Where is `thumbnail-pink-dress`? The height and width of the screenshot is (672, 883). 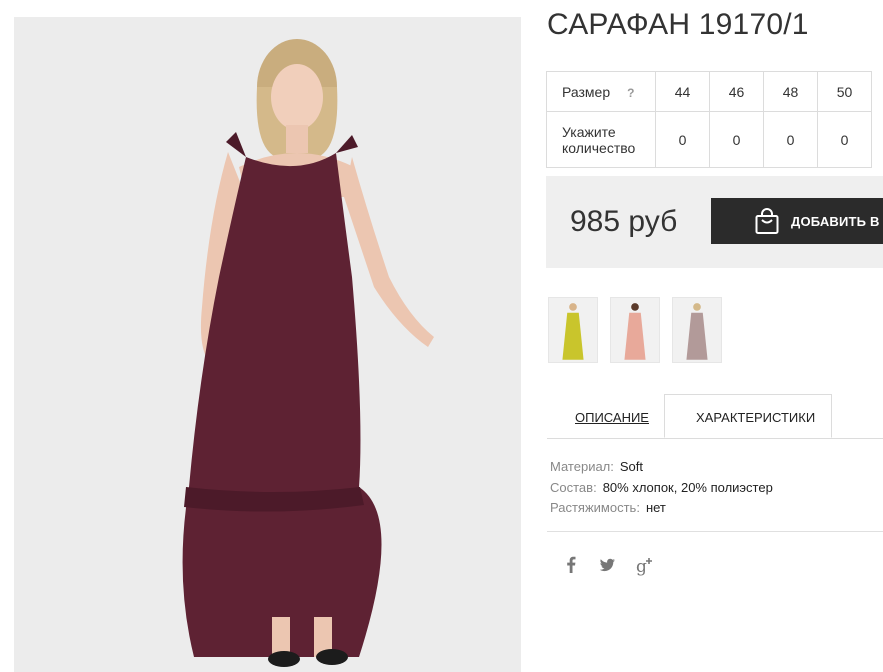 thumbnail-pink-dress is located at coordinates (635, 330).